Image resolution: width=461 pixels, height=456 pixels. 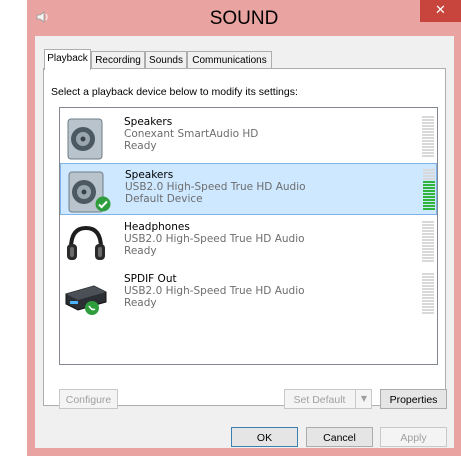 What do you see at coordinates (157, 227) in the screenshot?
I see `device-name: Headphones` at bounding box center [157, 227].